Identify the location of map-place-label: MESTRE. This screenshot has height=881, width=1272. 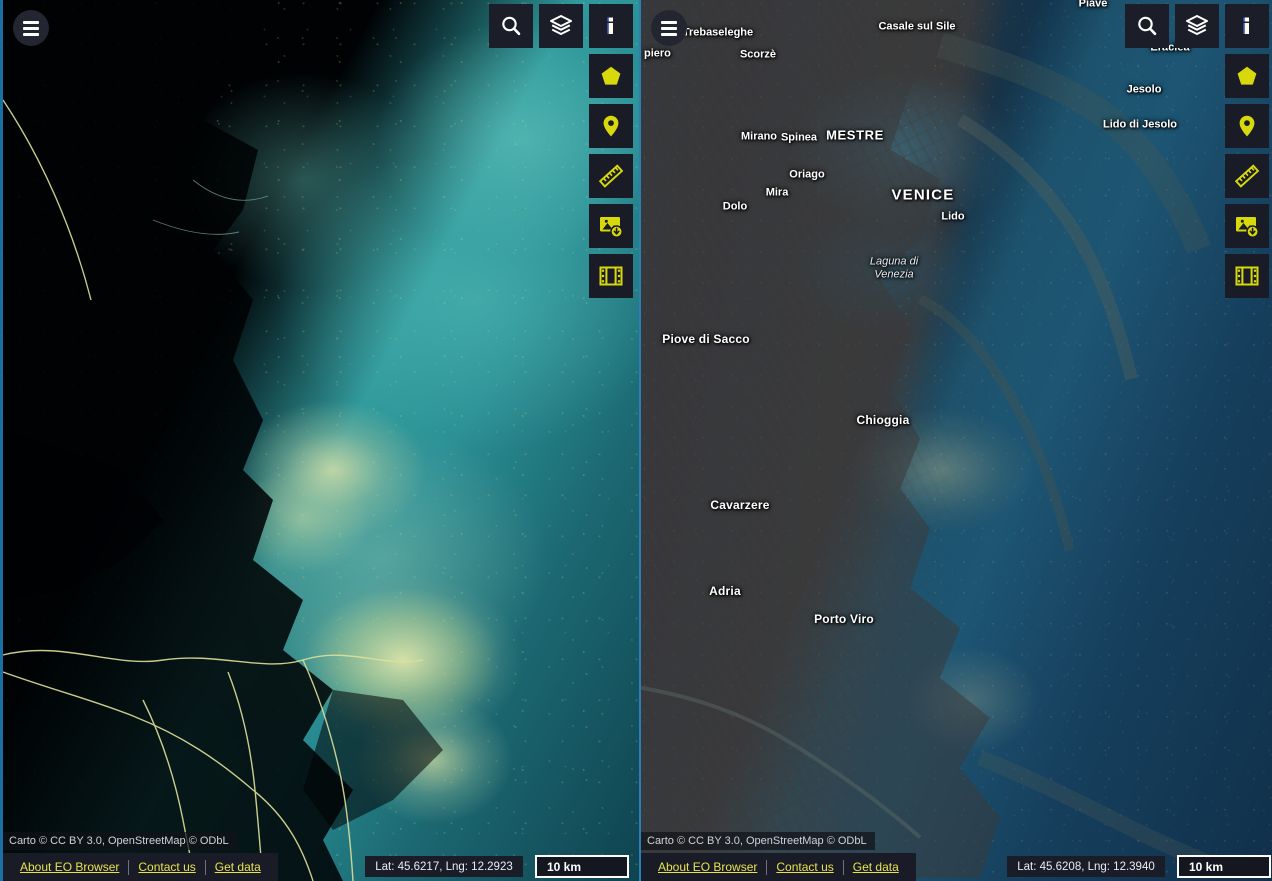
(855, 135).